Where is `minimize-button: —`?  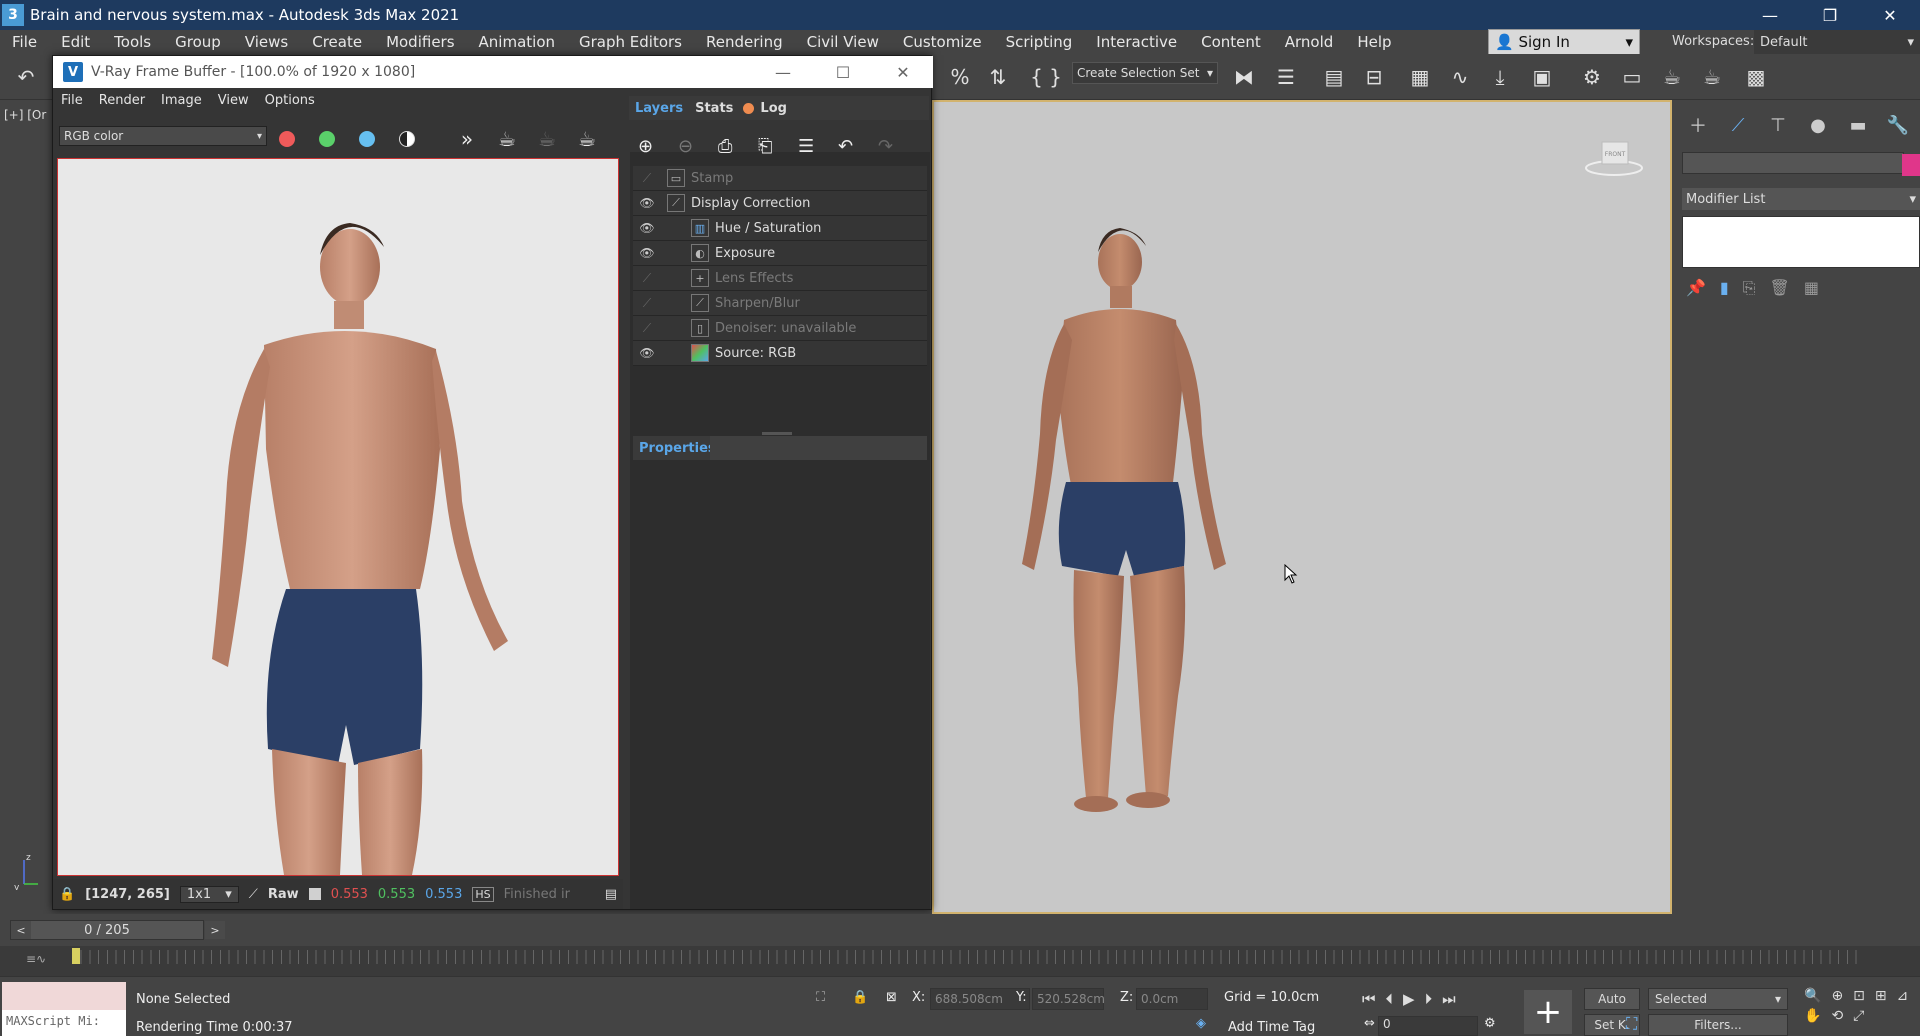
minimize-button: — is located at coordinates (1770, 15).